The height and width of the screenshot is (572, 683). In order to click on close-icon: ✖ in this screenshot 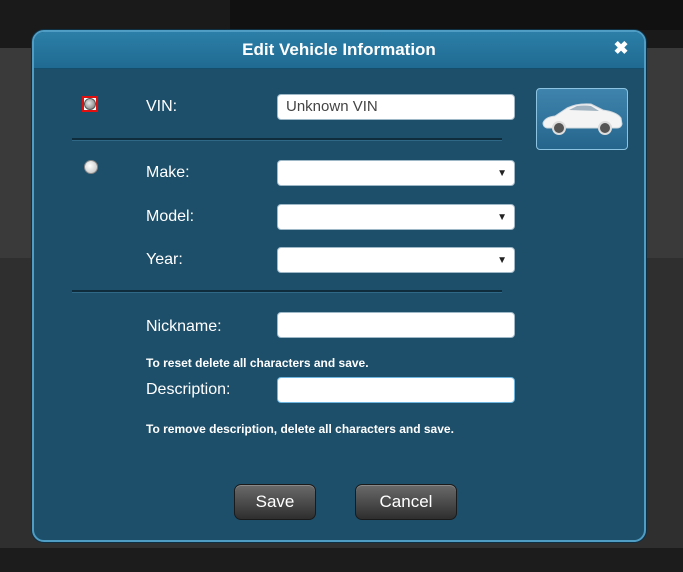, I will do `click(621, 48)`.